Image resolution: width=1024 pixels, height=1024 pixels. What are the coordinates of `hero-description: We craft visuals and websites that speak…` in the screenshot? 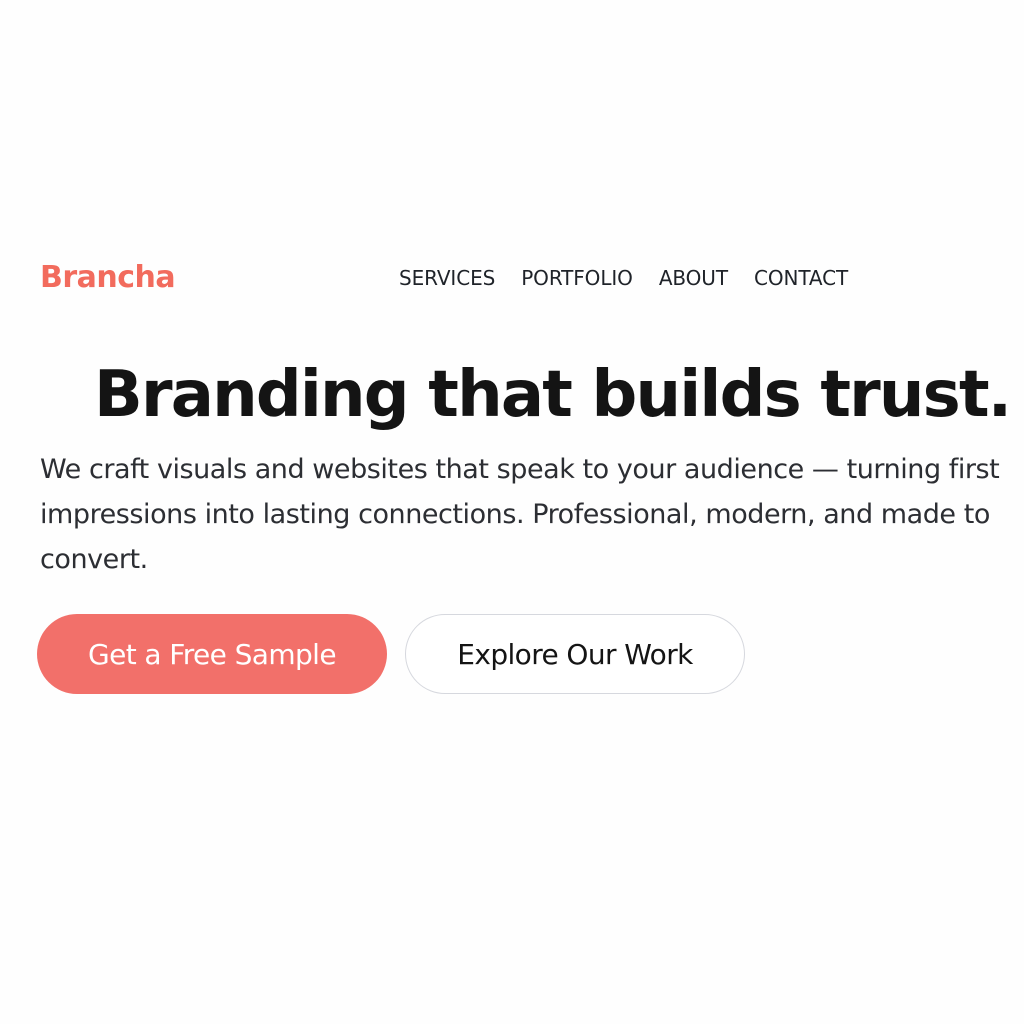 It's located at (520, 514).